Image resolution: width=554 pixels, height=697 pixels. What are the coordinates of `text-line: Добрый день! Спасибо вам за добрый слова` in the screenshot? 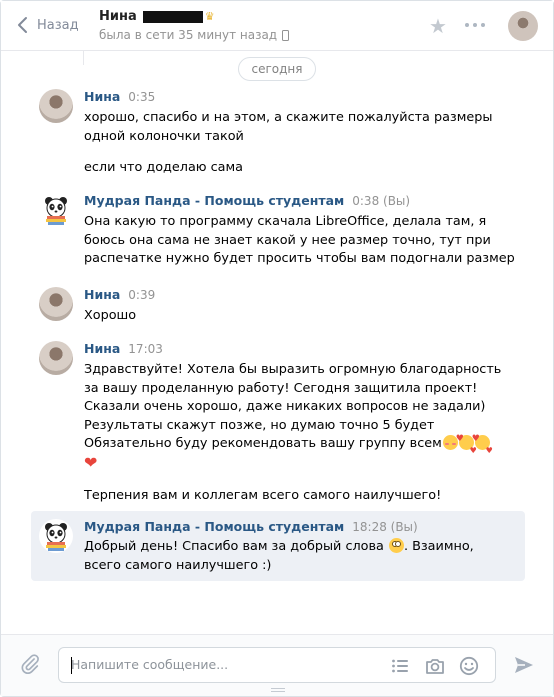 It's located at (234, 546).